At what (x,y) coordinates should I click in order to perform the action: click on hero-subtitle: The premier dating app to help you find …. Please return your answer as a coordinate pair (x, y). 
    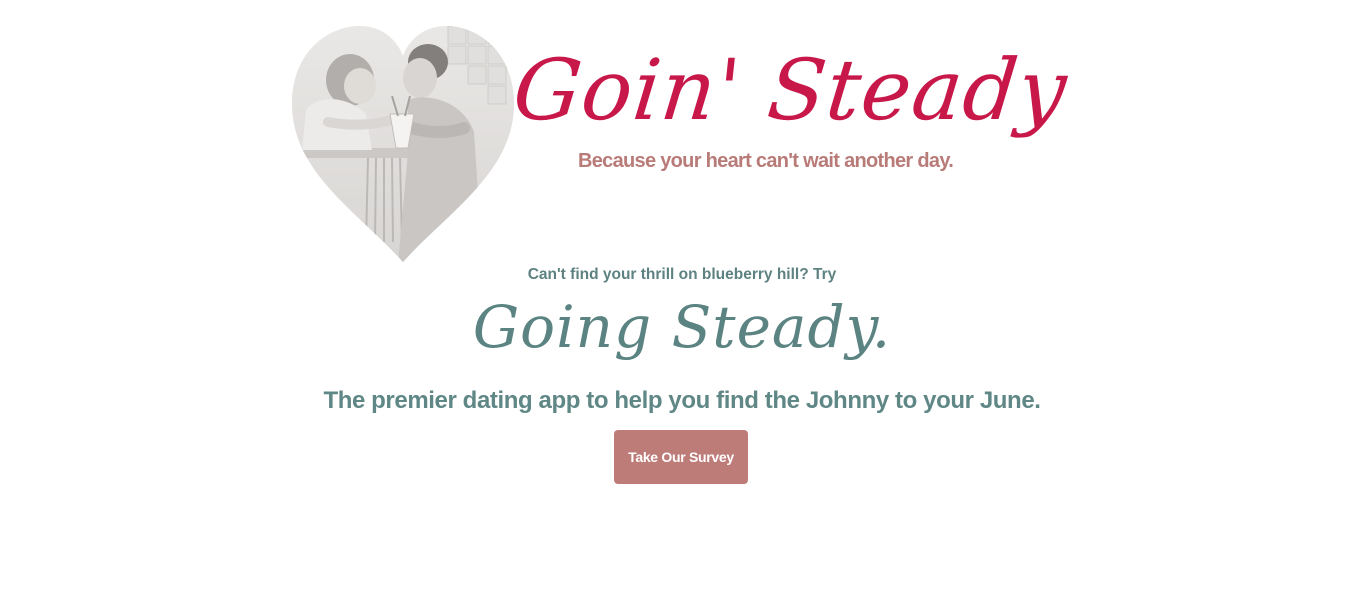
    Looking at the image, I should click on (682, 400).